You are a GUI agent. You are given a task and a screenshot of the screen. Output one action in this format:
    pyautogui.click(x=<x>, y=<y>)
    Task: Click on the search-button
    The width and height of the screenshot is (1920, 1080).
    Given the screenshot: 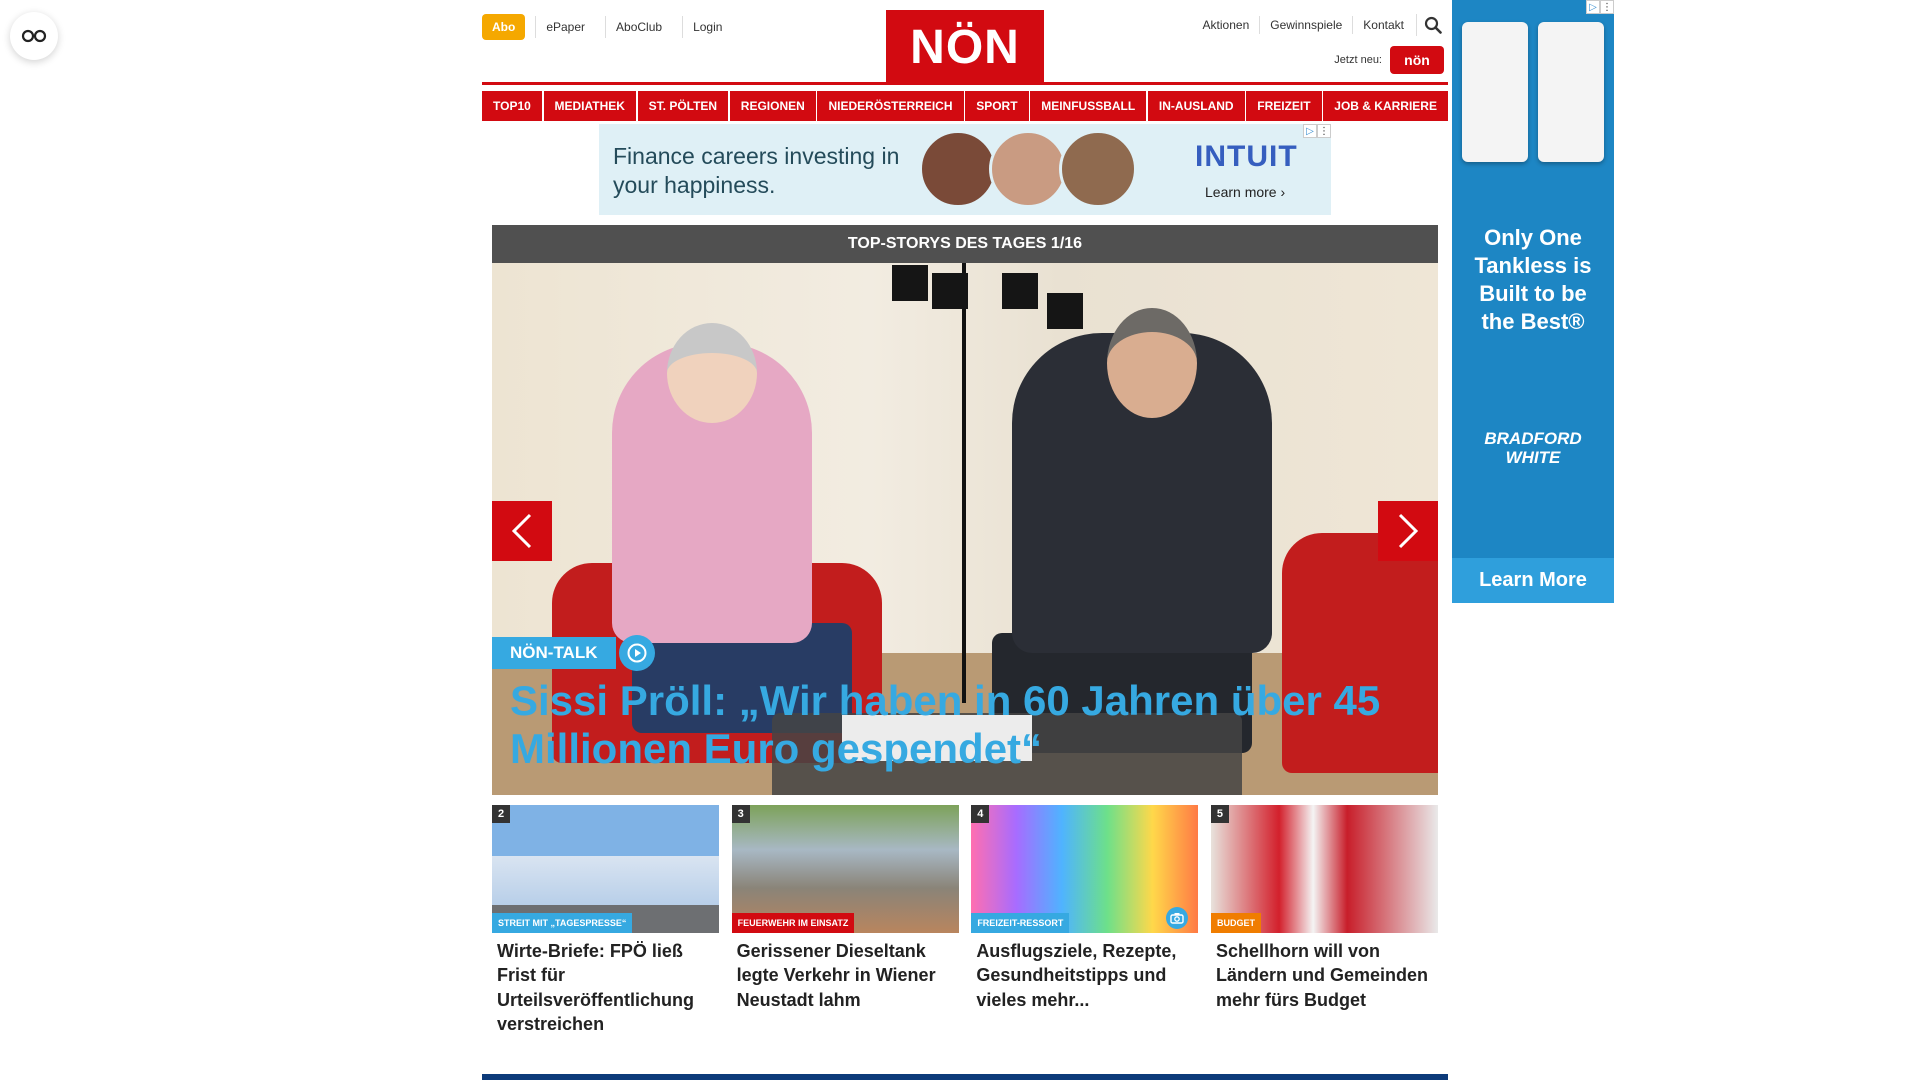 What is the action you would take?
    pyautogui.click(x=1432, y=25)
    